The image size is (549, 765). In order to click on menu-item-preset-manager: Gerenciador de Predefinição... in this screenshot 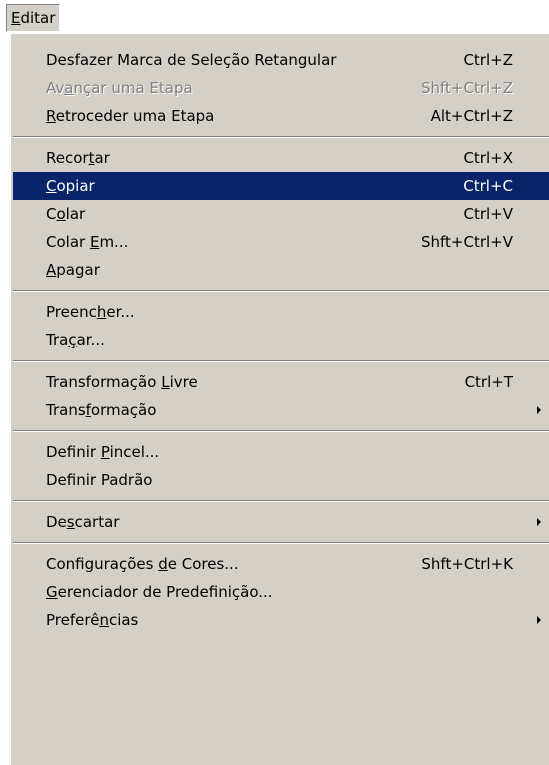, I will do `click(281, 592)`.